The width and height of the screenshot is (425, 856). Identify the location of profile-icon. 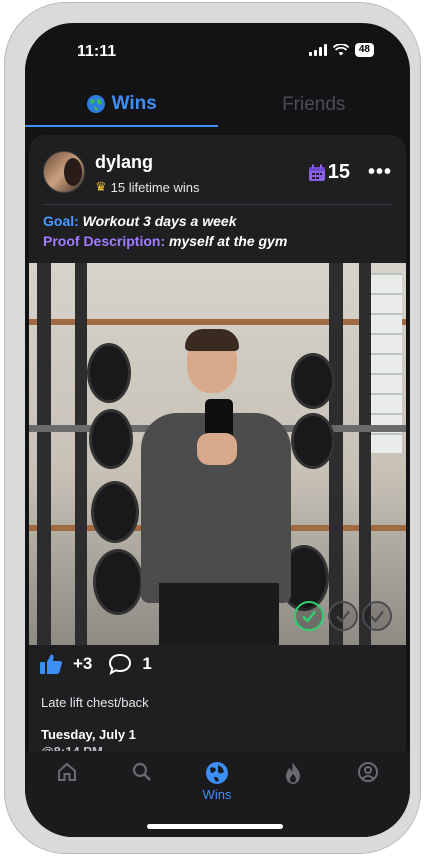
(368, 772).